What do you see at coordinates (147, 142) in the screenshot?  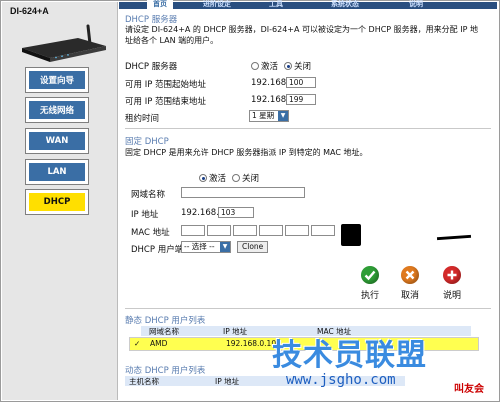 I see `static-dhcp-title: 固定 DHCP` at bounding box center [147, 142].